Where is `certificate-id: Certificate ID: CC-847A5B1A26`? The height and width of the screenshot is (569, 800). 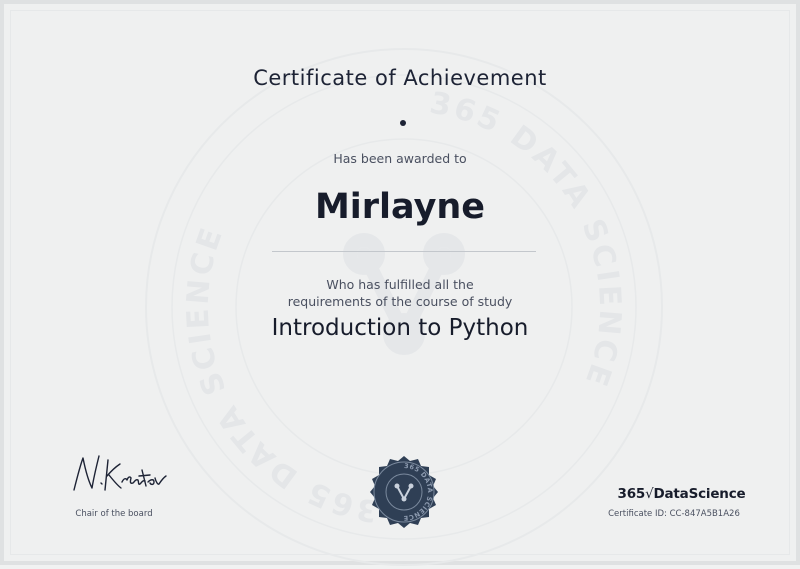
certificate-id: Certificate ID: CC-847A5B1A26 is located at coordinates (674, 514).